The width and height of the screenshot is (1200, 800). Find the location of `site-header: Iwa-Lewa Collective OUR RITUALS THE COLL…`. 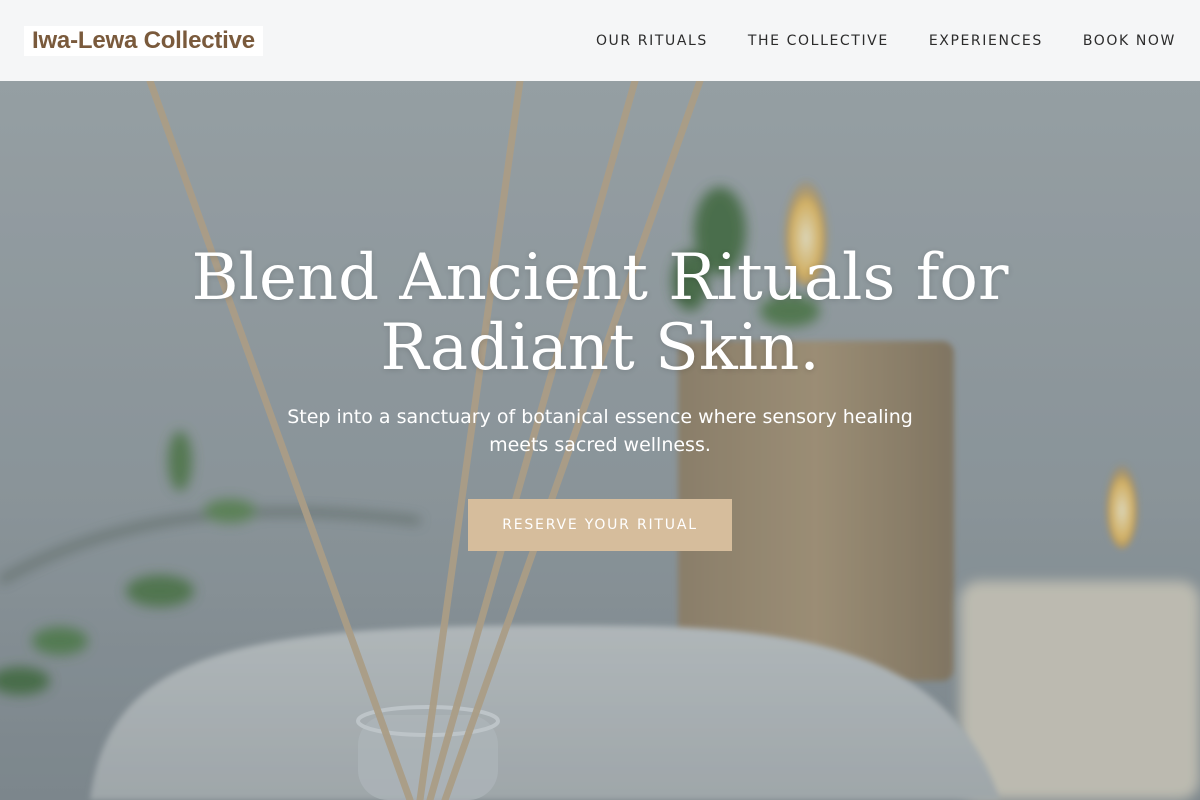

site-header: Iwa-Lewa Collective OUR RITUALS THE COLL… is located at coordinates (600, 40).